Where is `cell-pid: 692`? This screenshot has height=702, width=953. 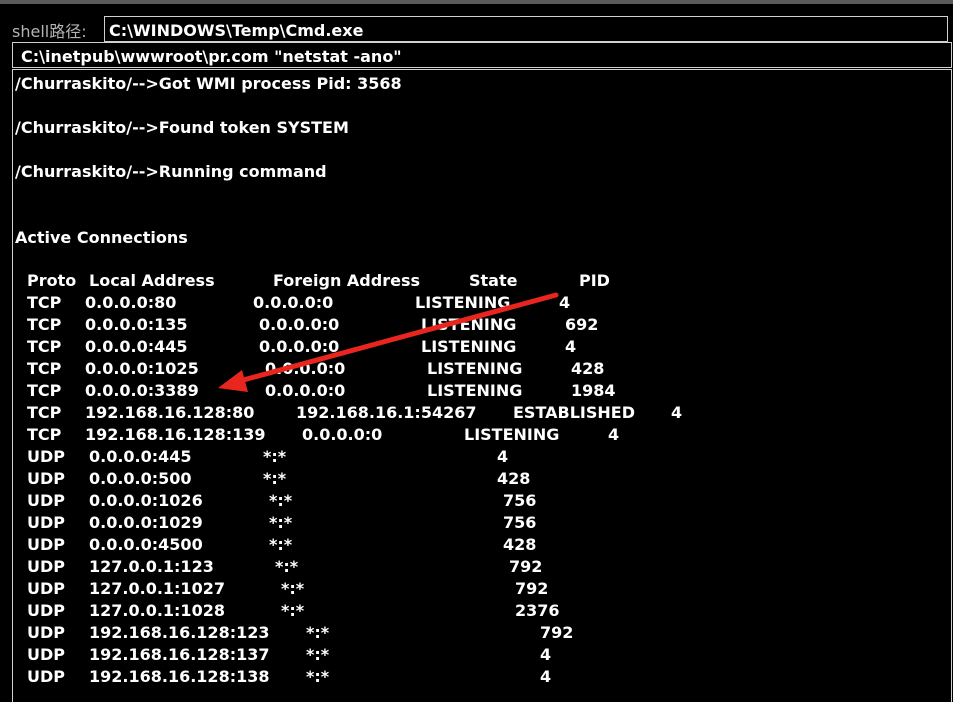
cell-pid: 692 is located at coordinates (582, 324).